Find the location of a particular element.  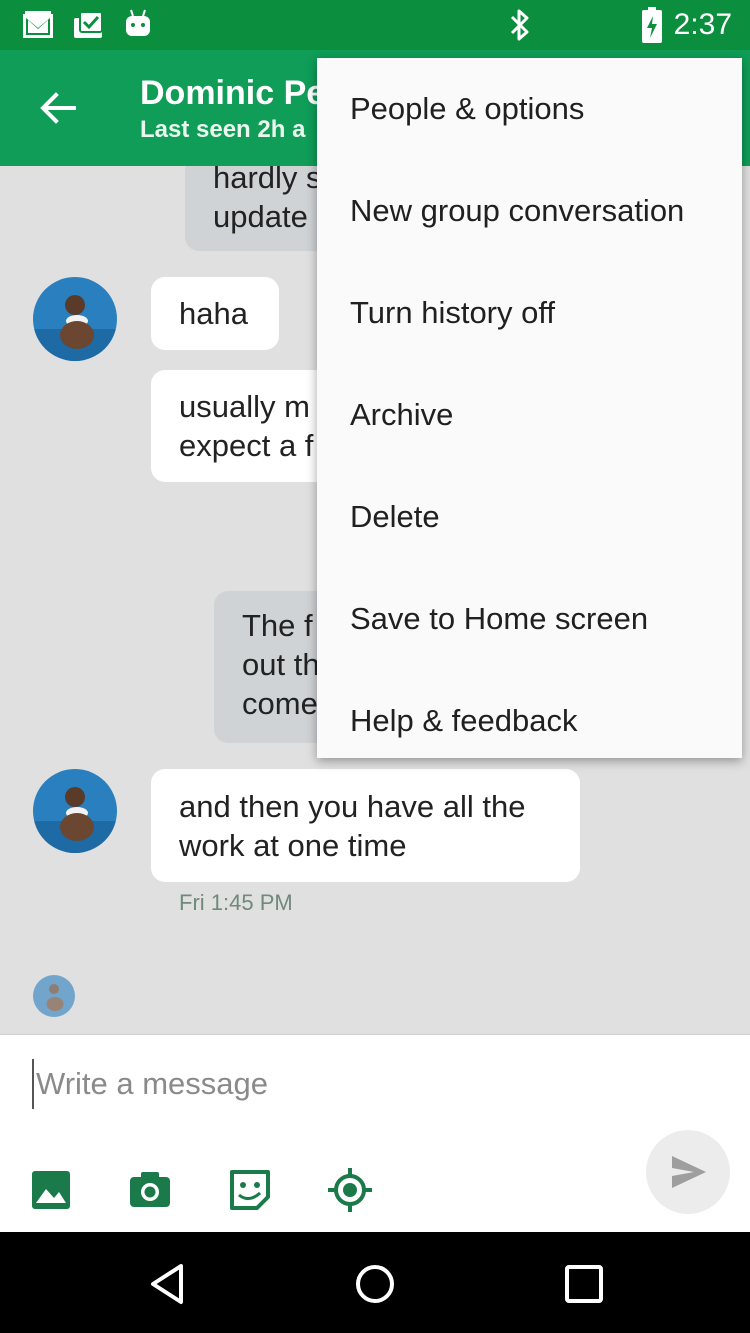

battery-icon is located at coordinates (652, 25).